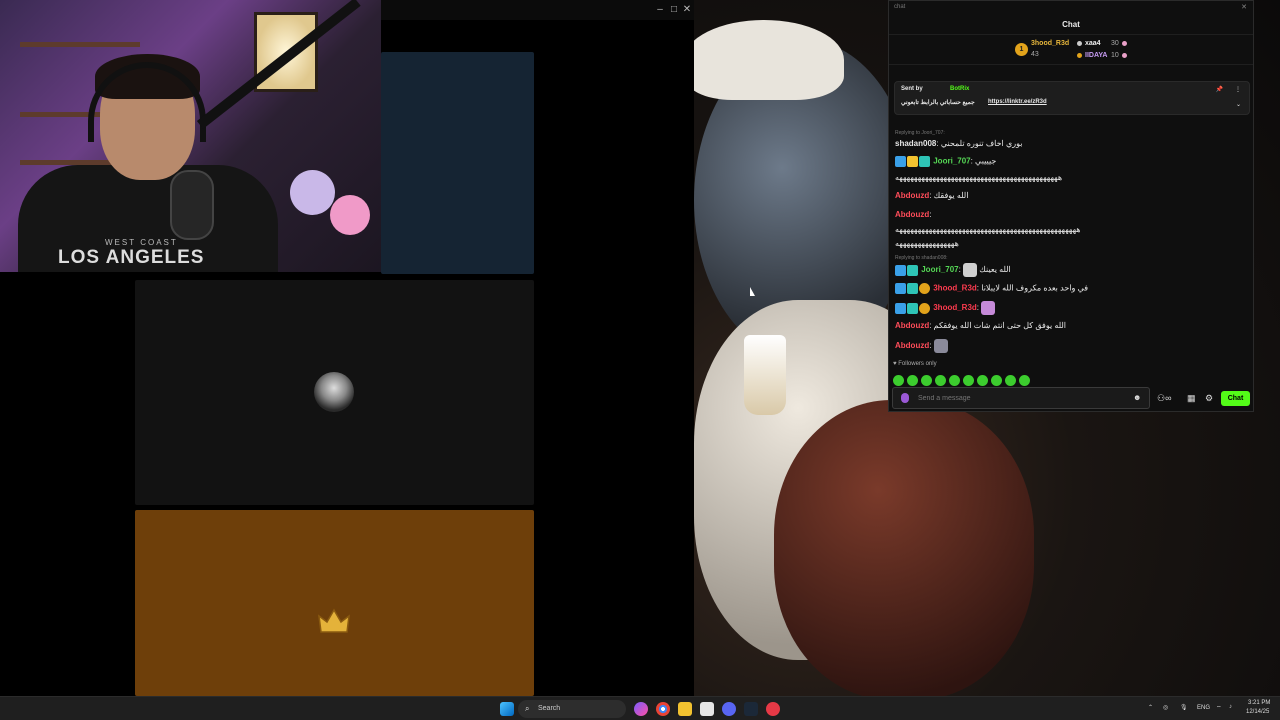 The image size is (1280, 720). Describe the element at coordinates (1203, 708) in the screenshot. I see `language-indicator: ENG` at that location.